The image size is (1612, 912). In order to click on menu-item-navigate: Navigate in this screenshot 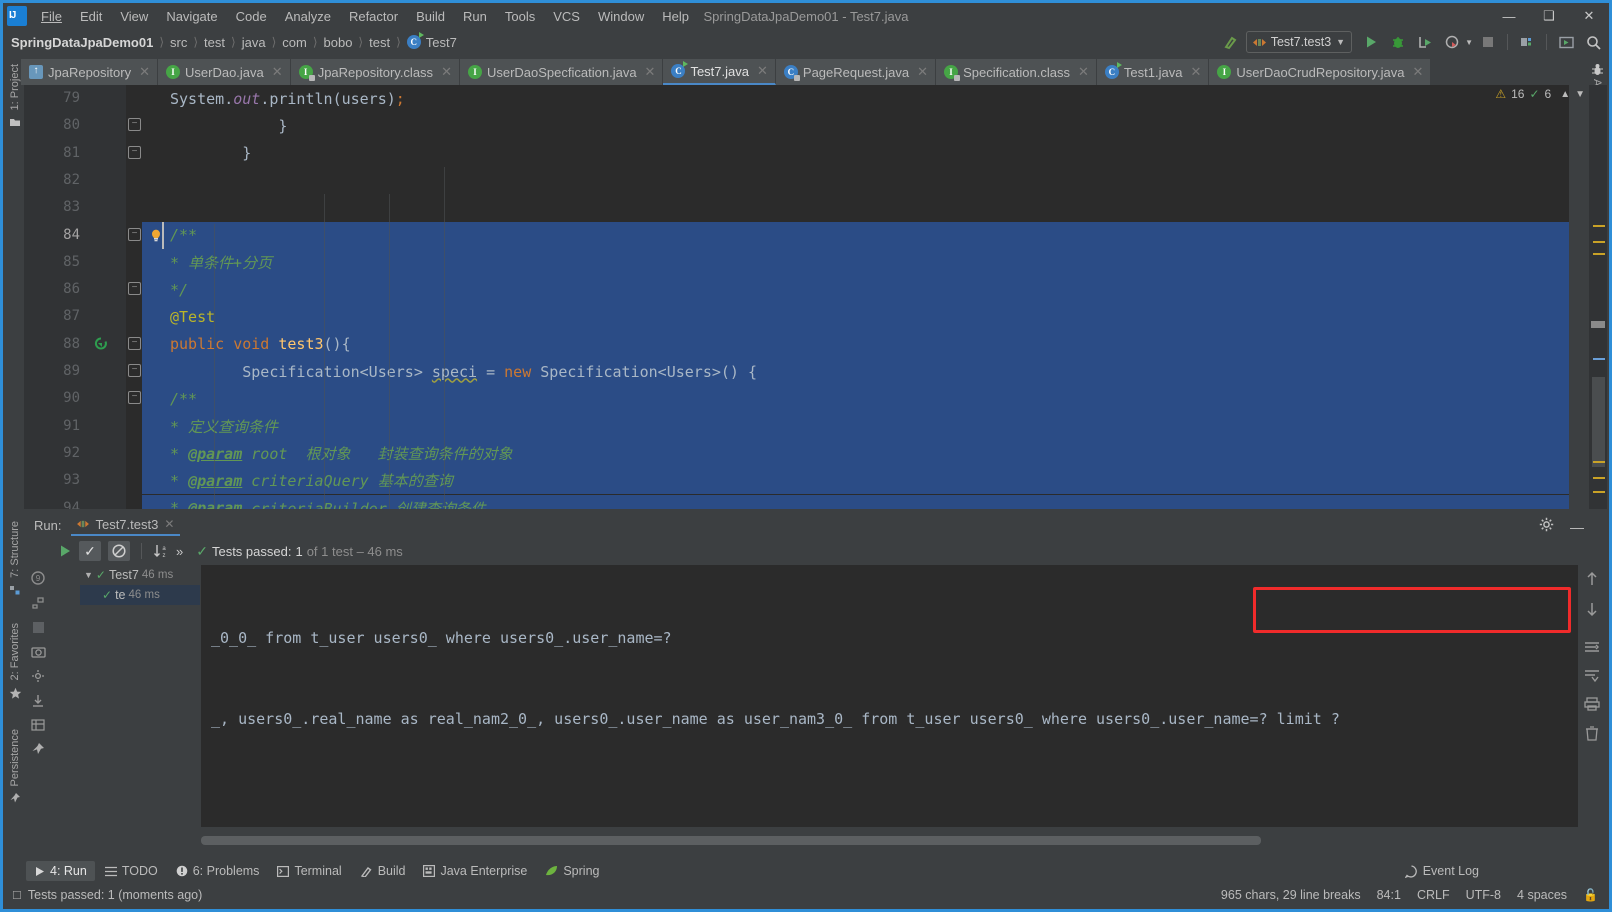, I will do `click(191, 16)`.